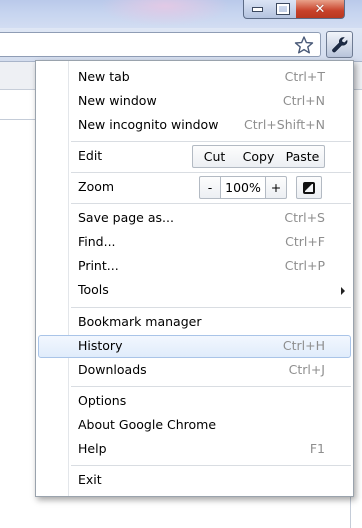 Image resolution: width=362 pixels, height=528 pixels. Describe the element at coordinates (90, 479) in the screenshot. I see `menu-item-label: Exit` at that location.